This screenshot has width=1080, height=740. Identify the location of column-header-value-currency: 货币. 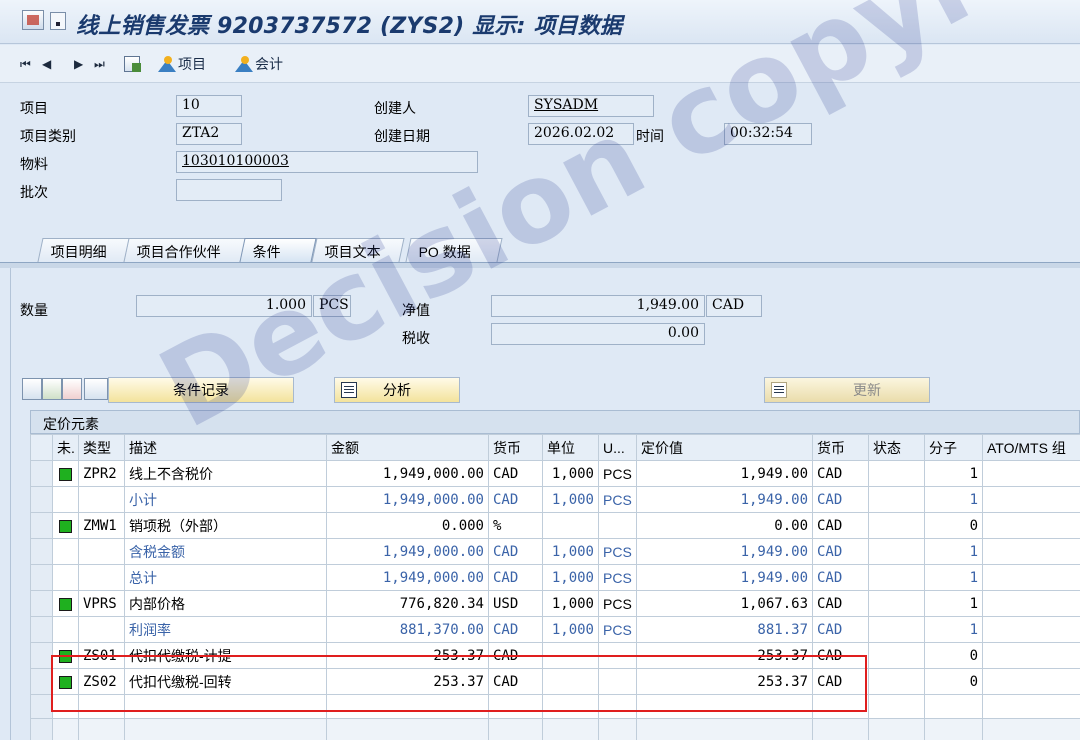
(840, 447).